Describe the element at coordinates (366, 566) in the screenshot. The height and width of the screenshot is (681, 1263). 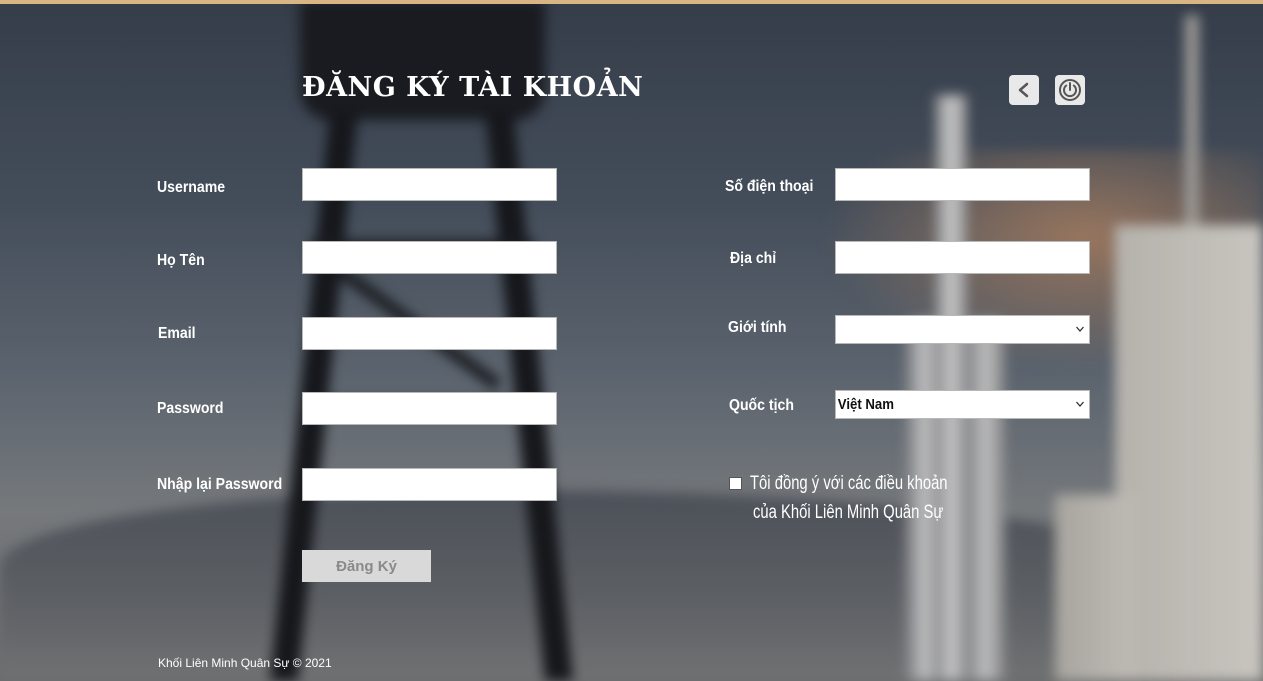
I see `register-button: Đăng Ký` at that location.